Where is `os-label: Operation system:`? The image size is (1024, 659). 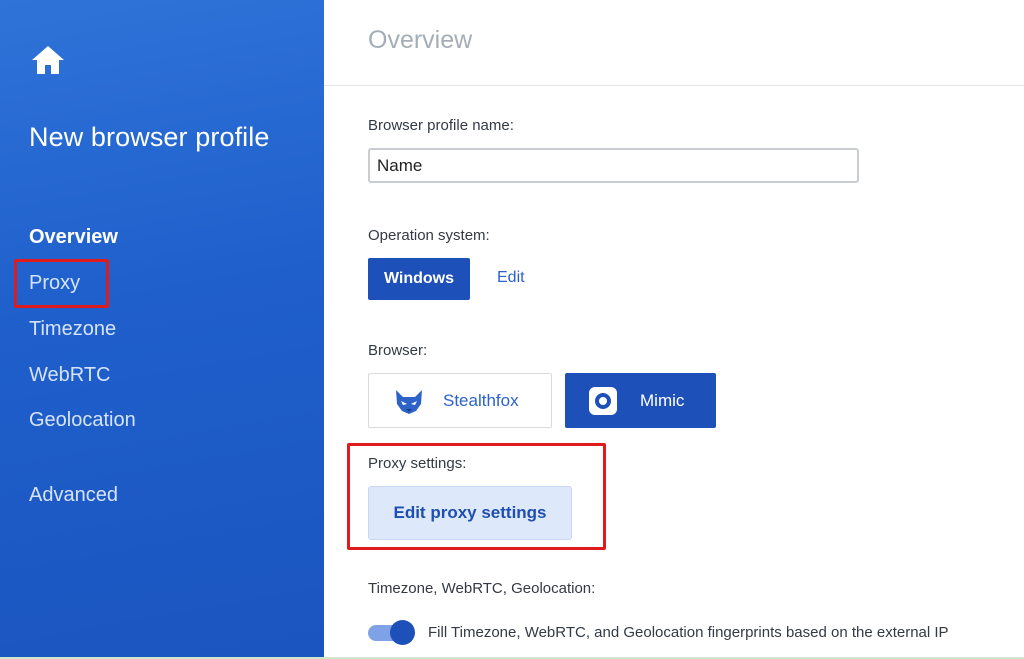 os-label: Operation system: is located at coordinates (429, 235).